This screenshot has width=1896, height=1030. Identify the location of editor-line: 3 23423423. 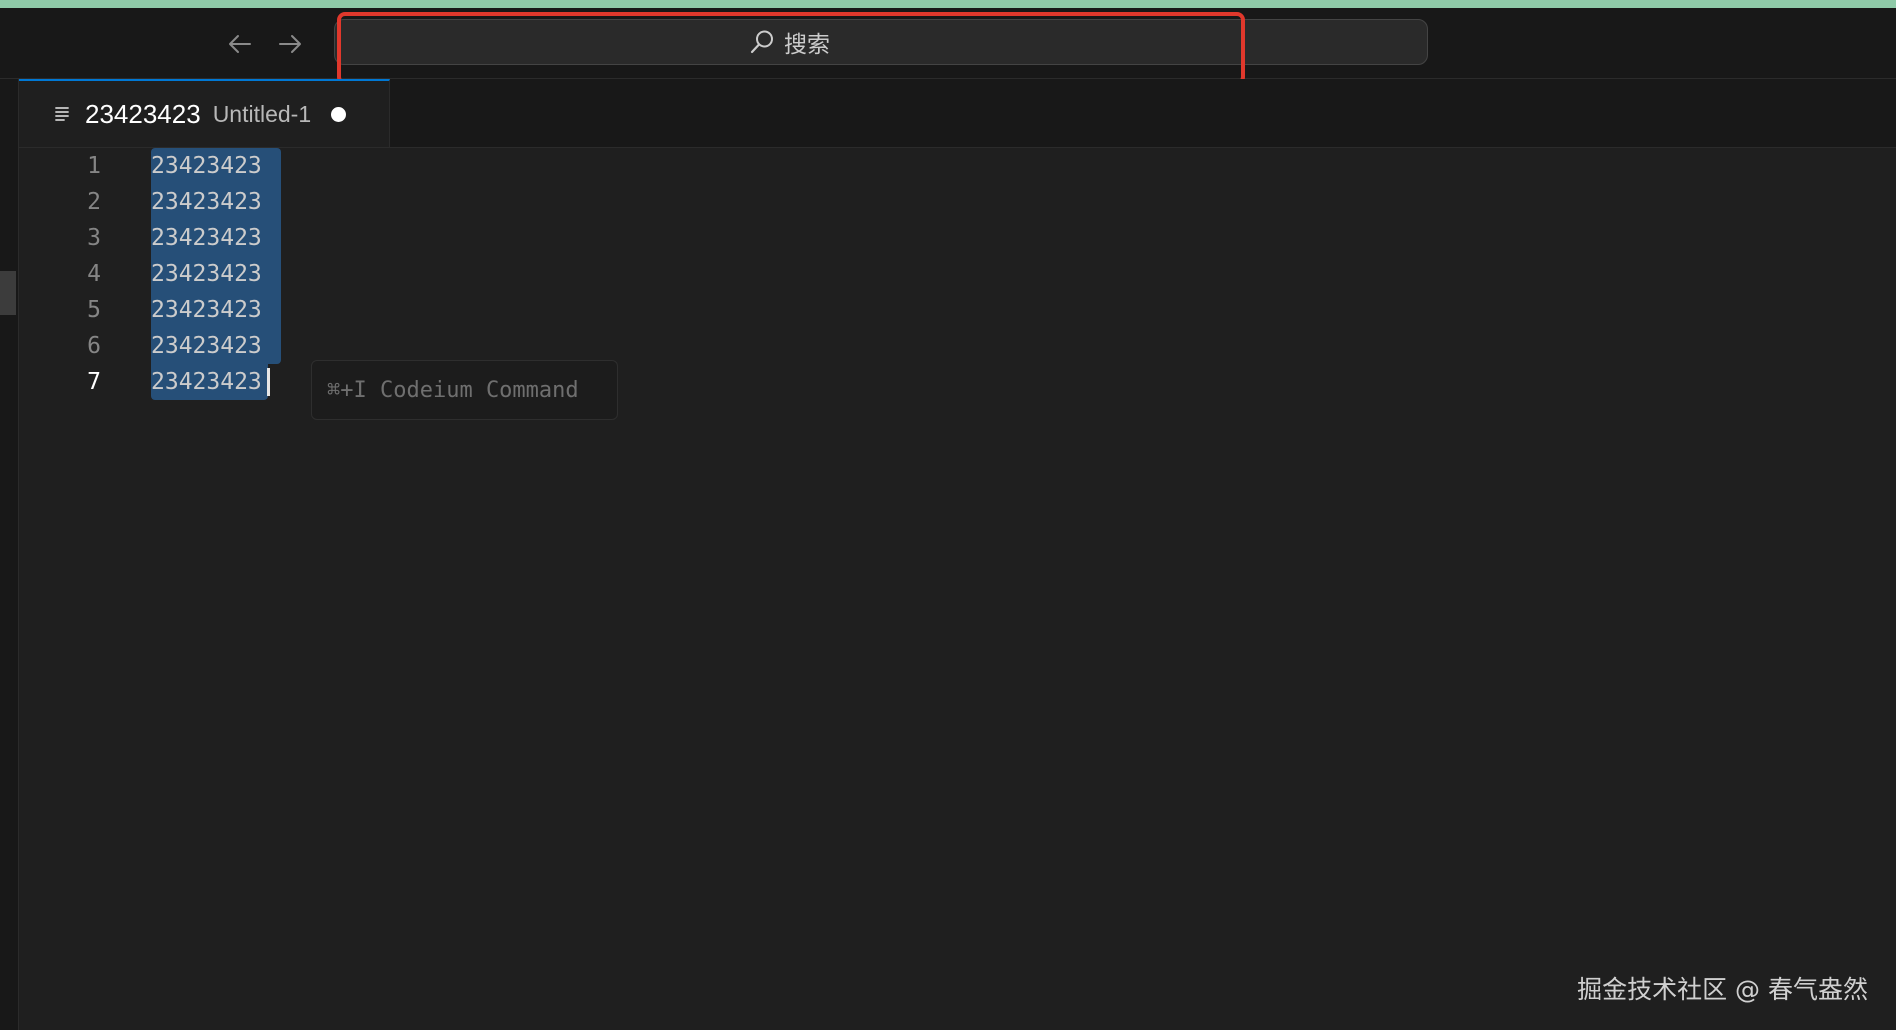
(957, 238).